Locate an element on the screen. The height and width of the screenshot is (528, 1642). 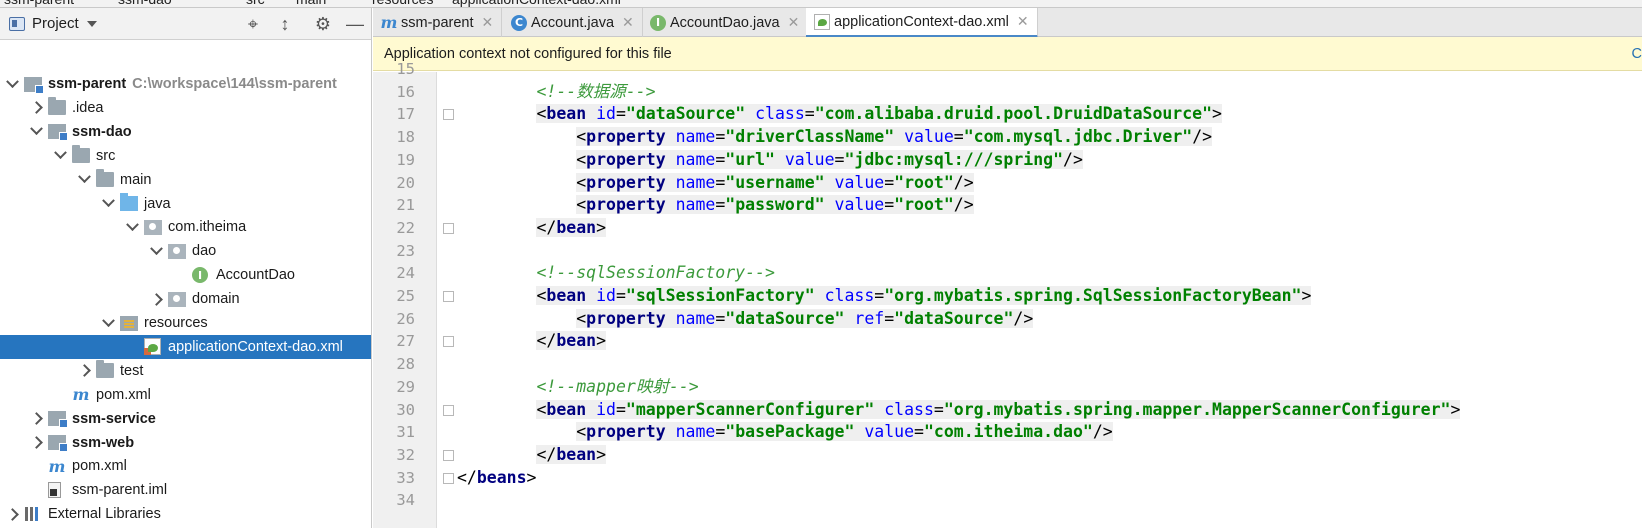
breadcrumb-item: src is located at coordinates (255, 3).